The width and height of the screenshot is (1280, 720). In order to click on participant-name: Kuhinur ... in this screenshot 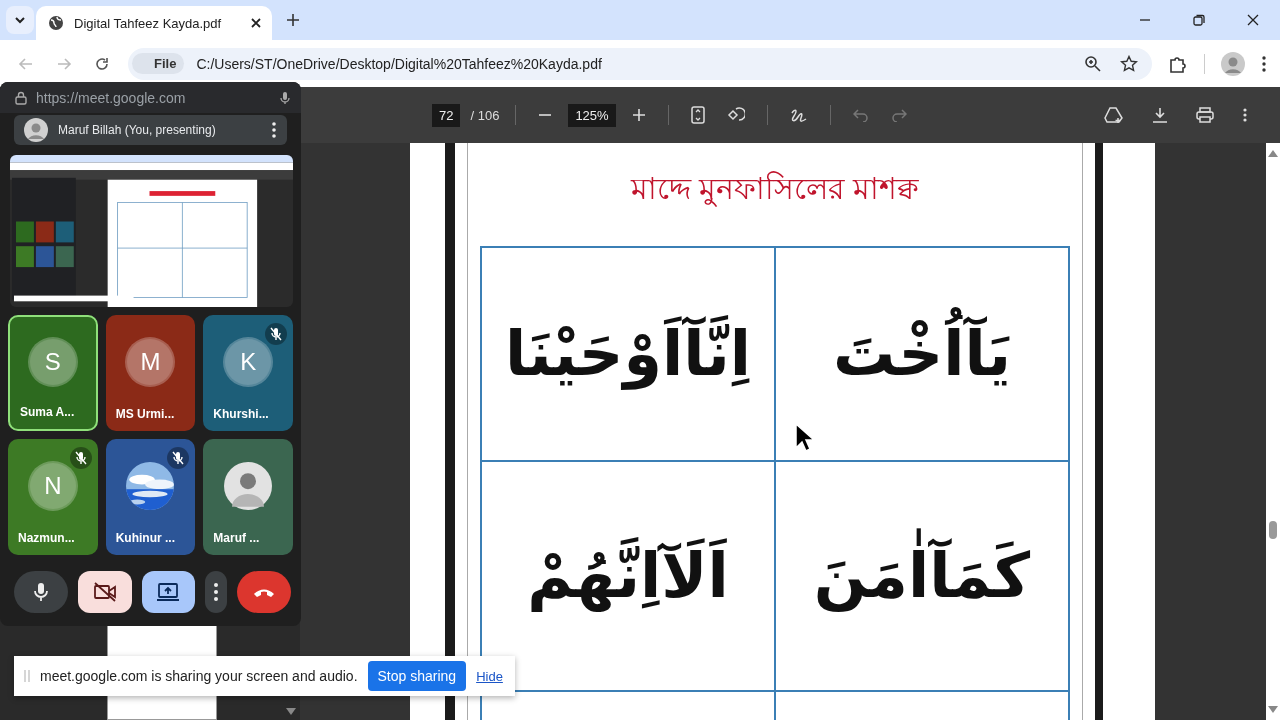, I will do `click(145, 538)`.